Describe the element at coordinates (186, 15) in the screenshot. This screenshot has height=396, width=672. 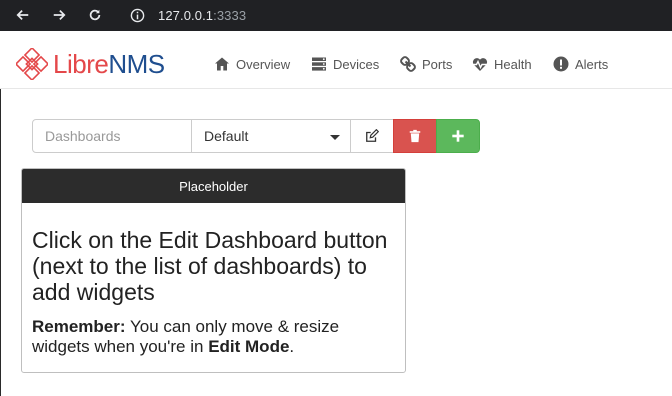
I see `url-host: 127.0.0.1` at that location.